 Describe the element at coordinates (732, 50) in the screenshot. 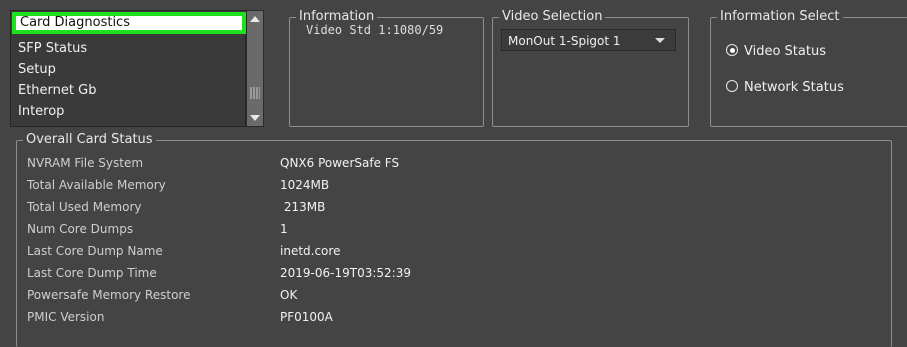

I see `radio-selected-icon` at that location.